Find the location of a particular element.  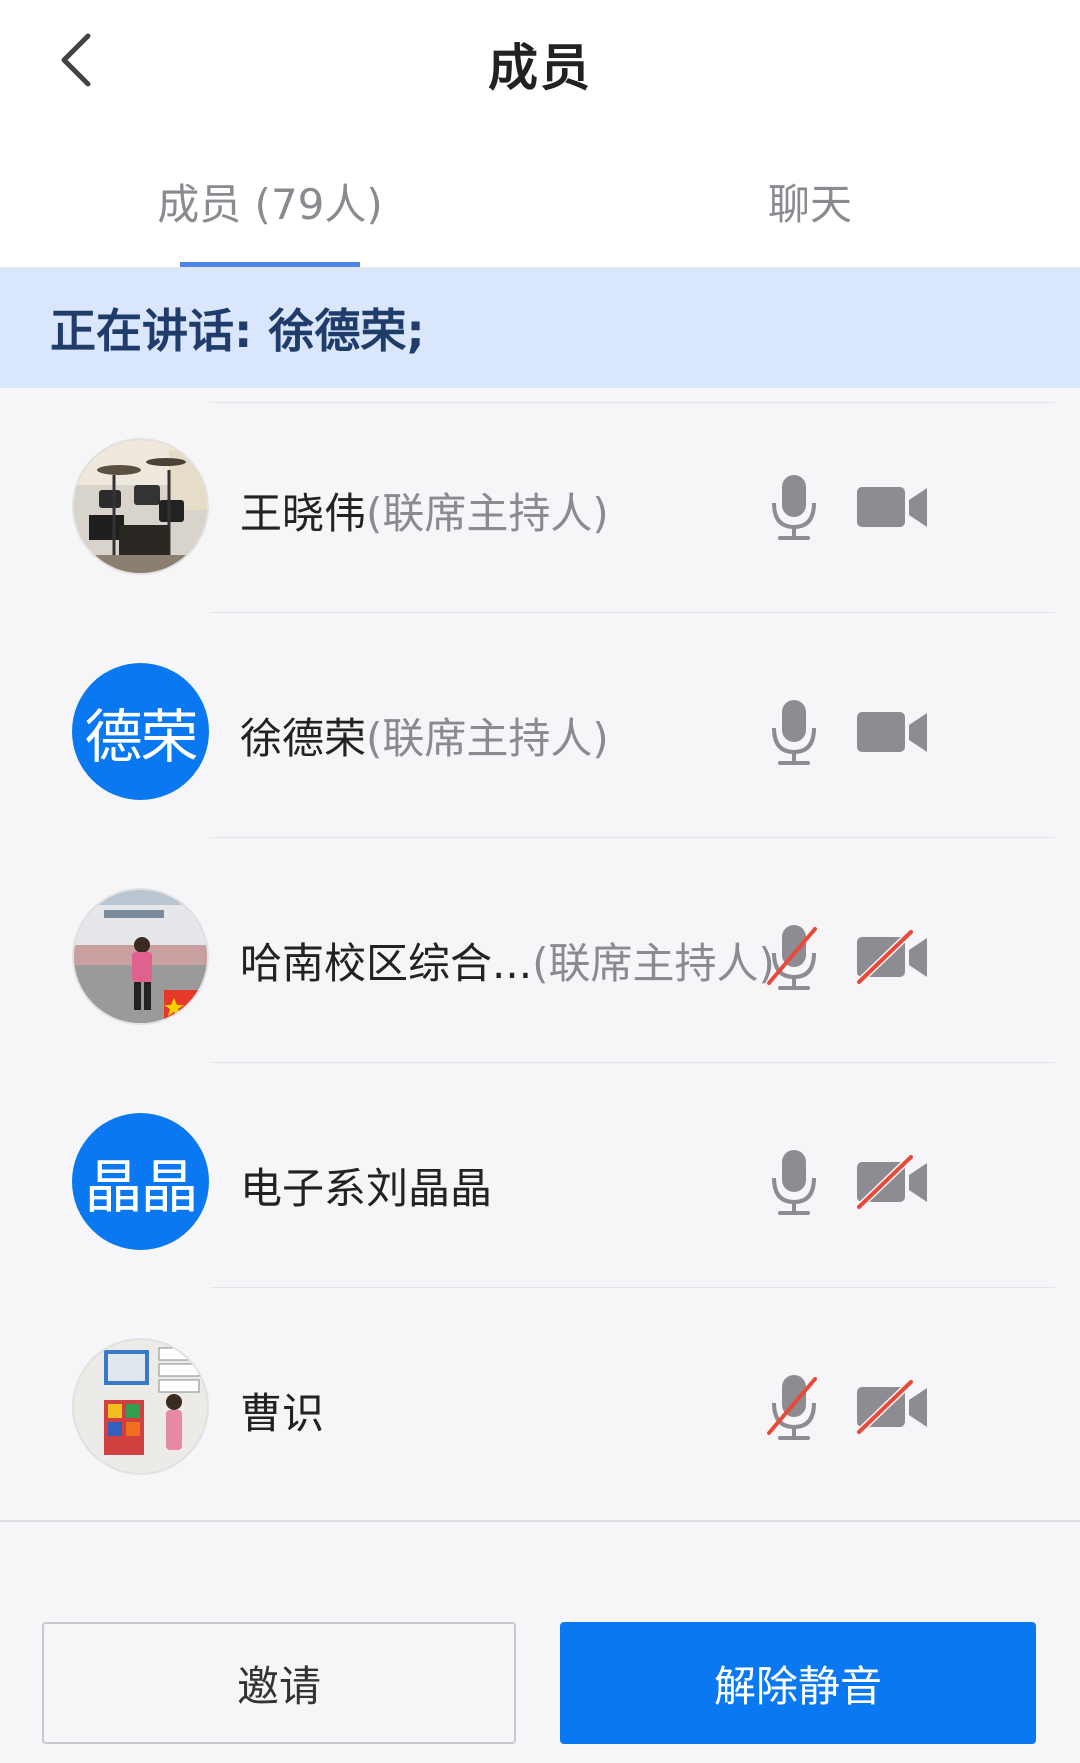

member-name-line: 王晓伟(联席主持人) is located at coordinates (424, 510).